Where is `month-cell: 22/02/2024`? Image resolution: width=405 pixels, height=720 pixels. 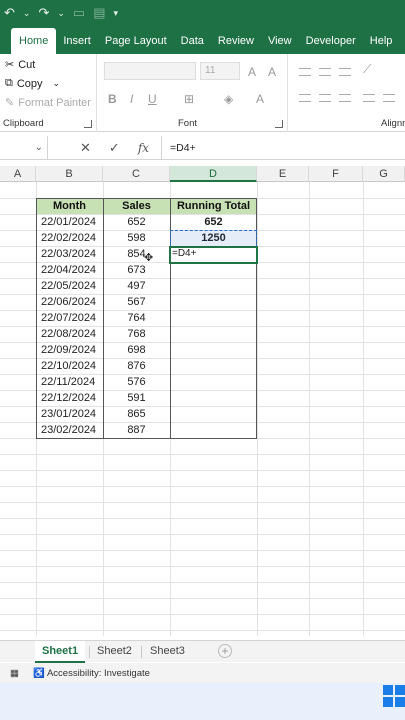 month-cell: 22/02/2024 is located at coordinates (69, 238).